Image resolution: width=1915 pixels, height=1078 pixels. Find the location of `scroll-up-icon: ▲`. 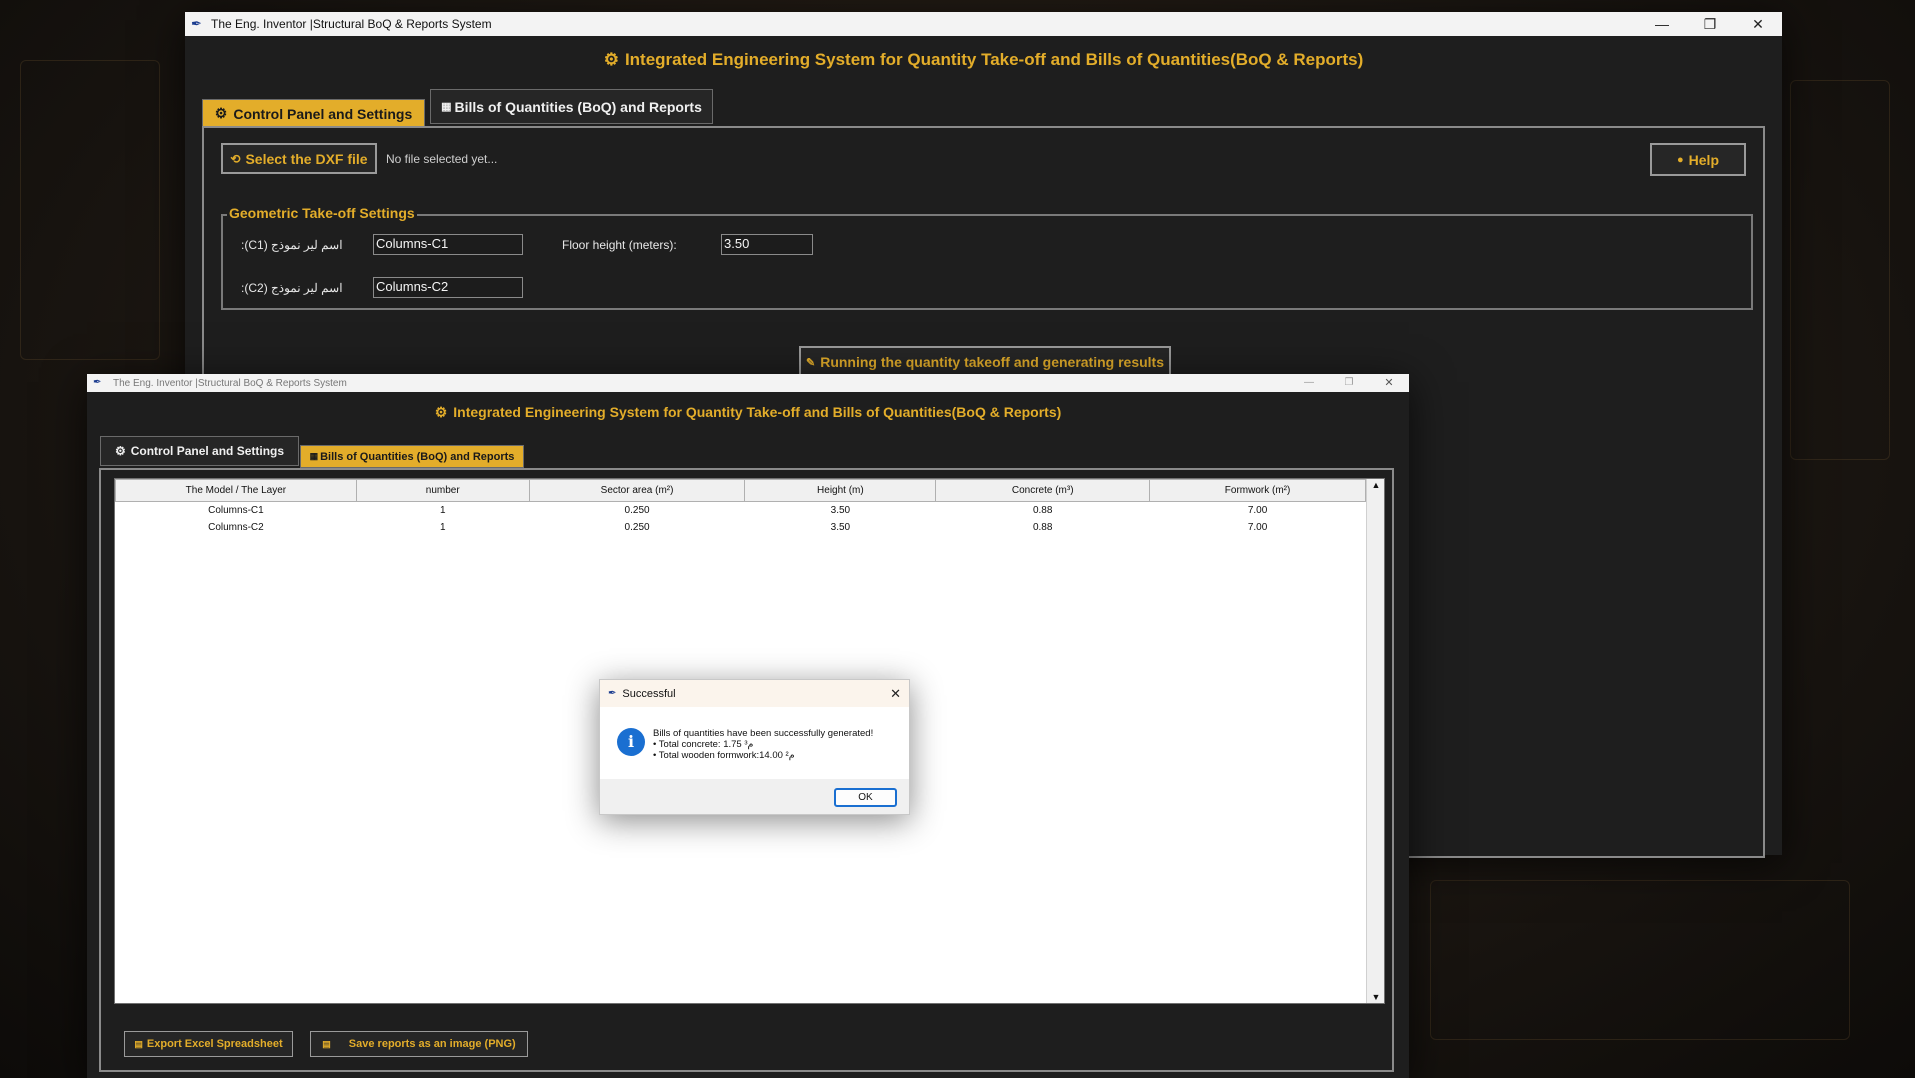

scroll-up-icon: ▲ is located at coordinates (1376, 485).